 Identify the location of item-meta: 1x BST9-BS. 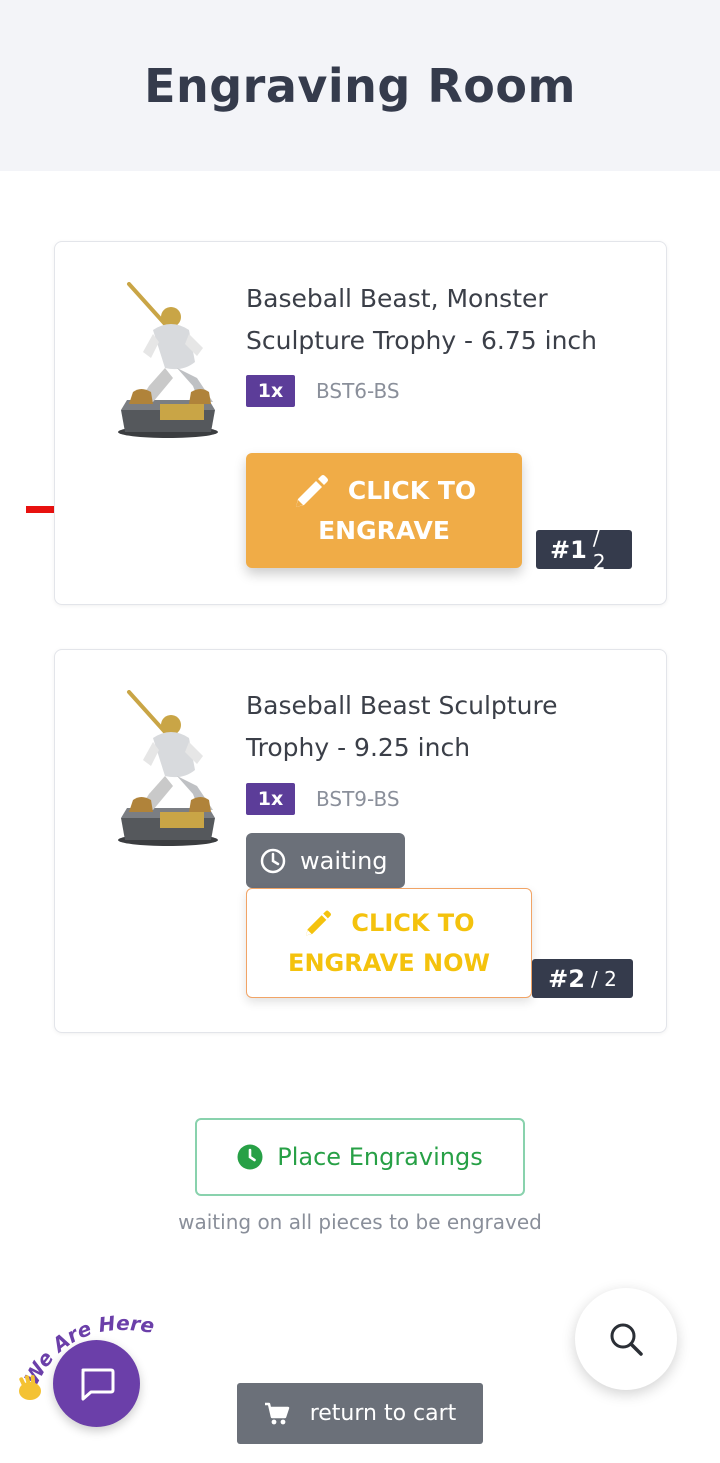
(323, 799).